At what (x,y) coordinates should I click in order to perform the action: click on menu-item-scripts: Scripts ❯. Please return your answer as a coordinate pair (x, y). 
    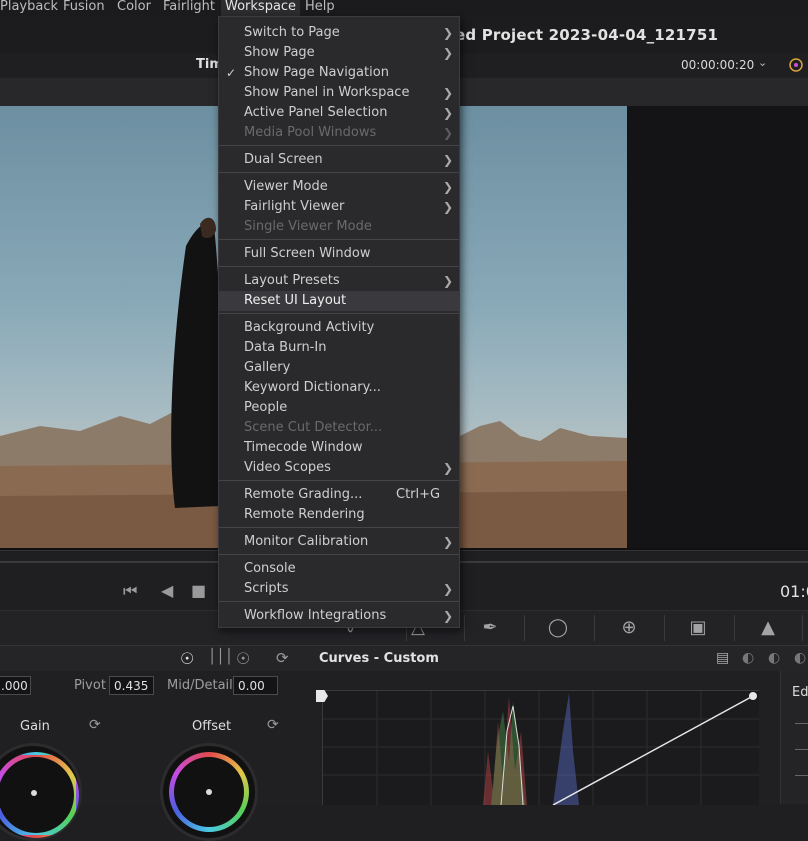
    Looking at the image, I should click on (339, 589).